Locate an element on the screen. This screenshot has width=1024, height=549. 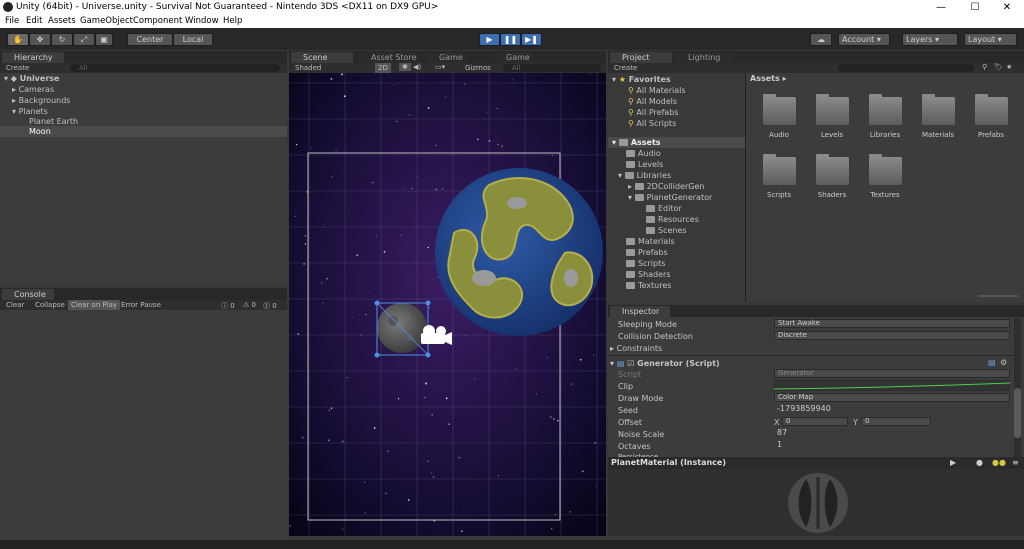
favorite-all-scripts: ⚲ All Scripts is located at coordinates (652, 123).